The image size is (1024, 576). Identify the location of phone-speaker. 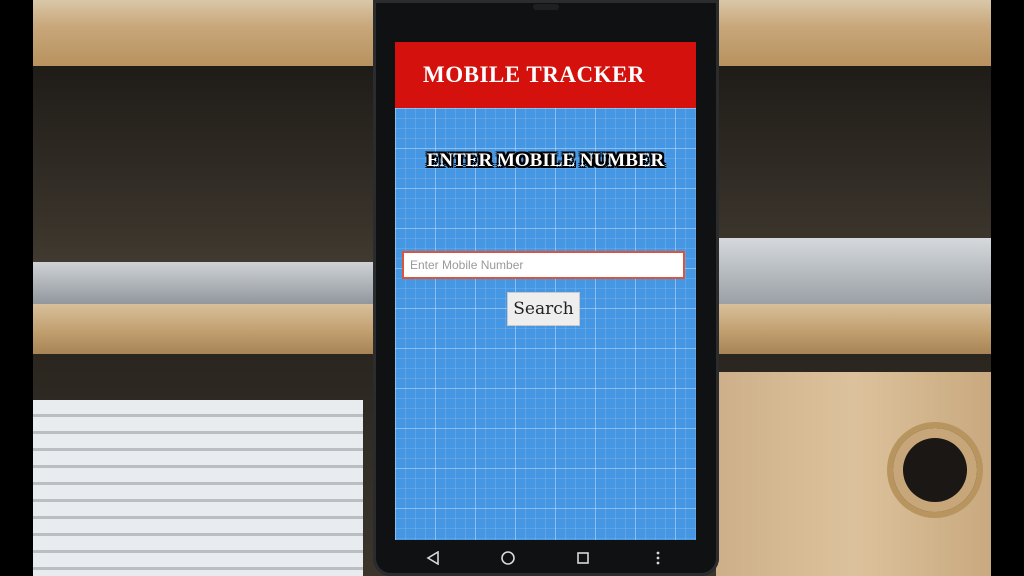
(546, 7).